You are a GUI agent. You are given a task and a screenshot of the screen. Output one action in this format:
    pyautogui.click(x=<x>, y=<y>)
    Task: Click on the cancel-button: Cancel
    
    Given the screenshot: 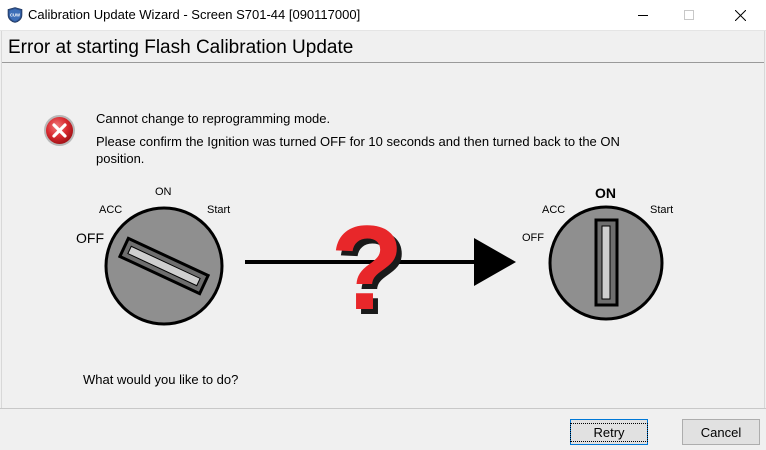 What is the action you would take?
    pyautogui.click(x=721, y=432)
    